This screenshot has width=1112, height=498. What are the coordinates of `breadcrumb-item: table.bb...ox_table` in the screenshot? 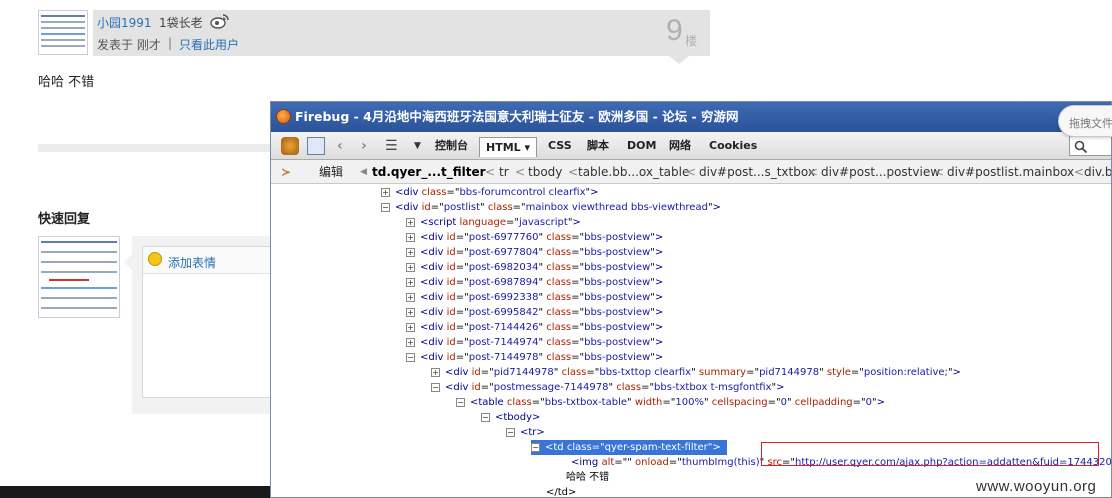 It's located at (633, 172).